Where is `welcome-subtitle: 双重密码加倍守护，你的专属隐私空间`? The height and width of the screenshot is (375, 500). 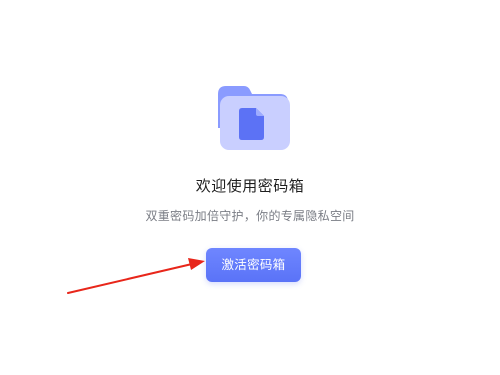 welcome-subtitle: 双重密码加倍守护，你的专属隐私空间 is located at coordinates (250, 216).